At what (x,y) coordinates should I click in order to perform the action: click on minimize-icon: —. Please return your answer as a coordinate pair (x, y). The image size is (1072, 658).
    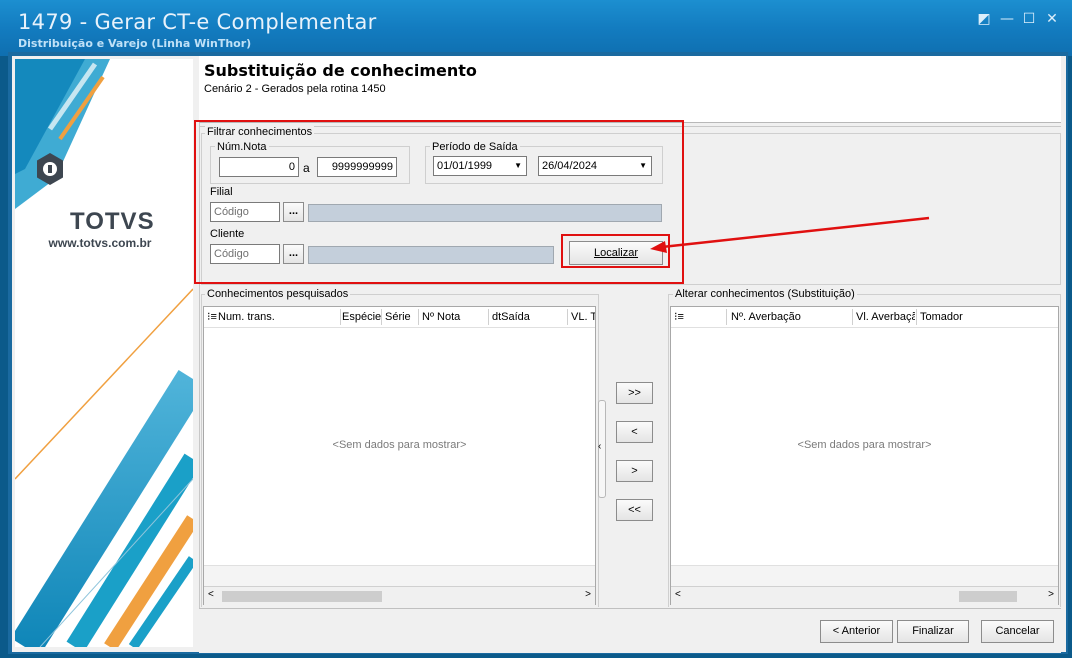
    Looking at the image, I should click on (1007, 19).